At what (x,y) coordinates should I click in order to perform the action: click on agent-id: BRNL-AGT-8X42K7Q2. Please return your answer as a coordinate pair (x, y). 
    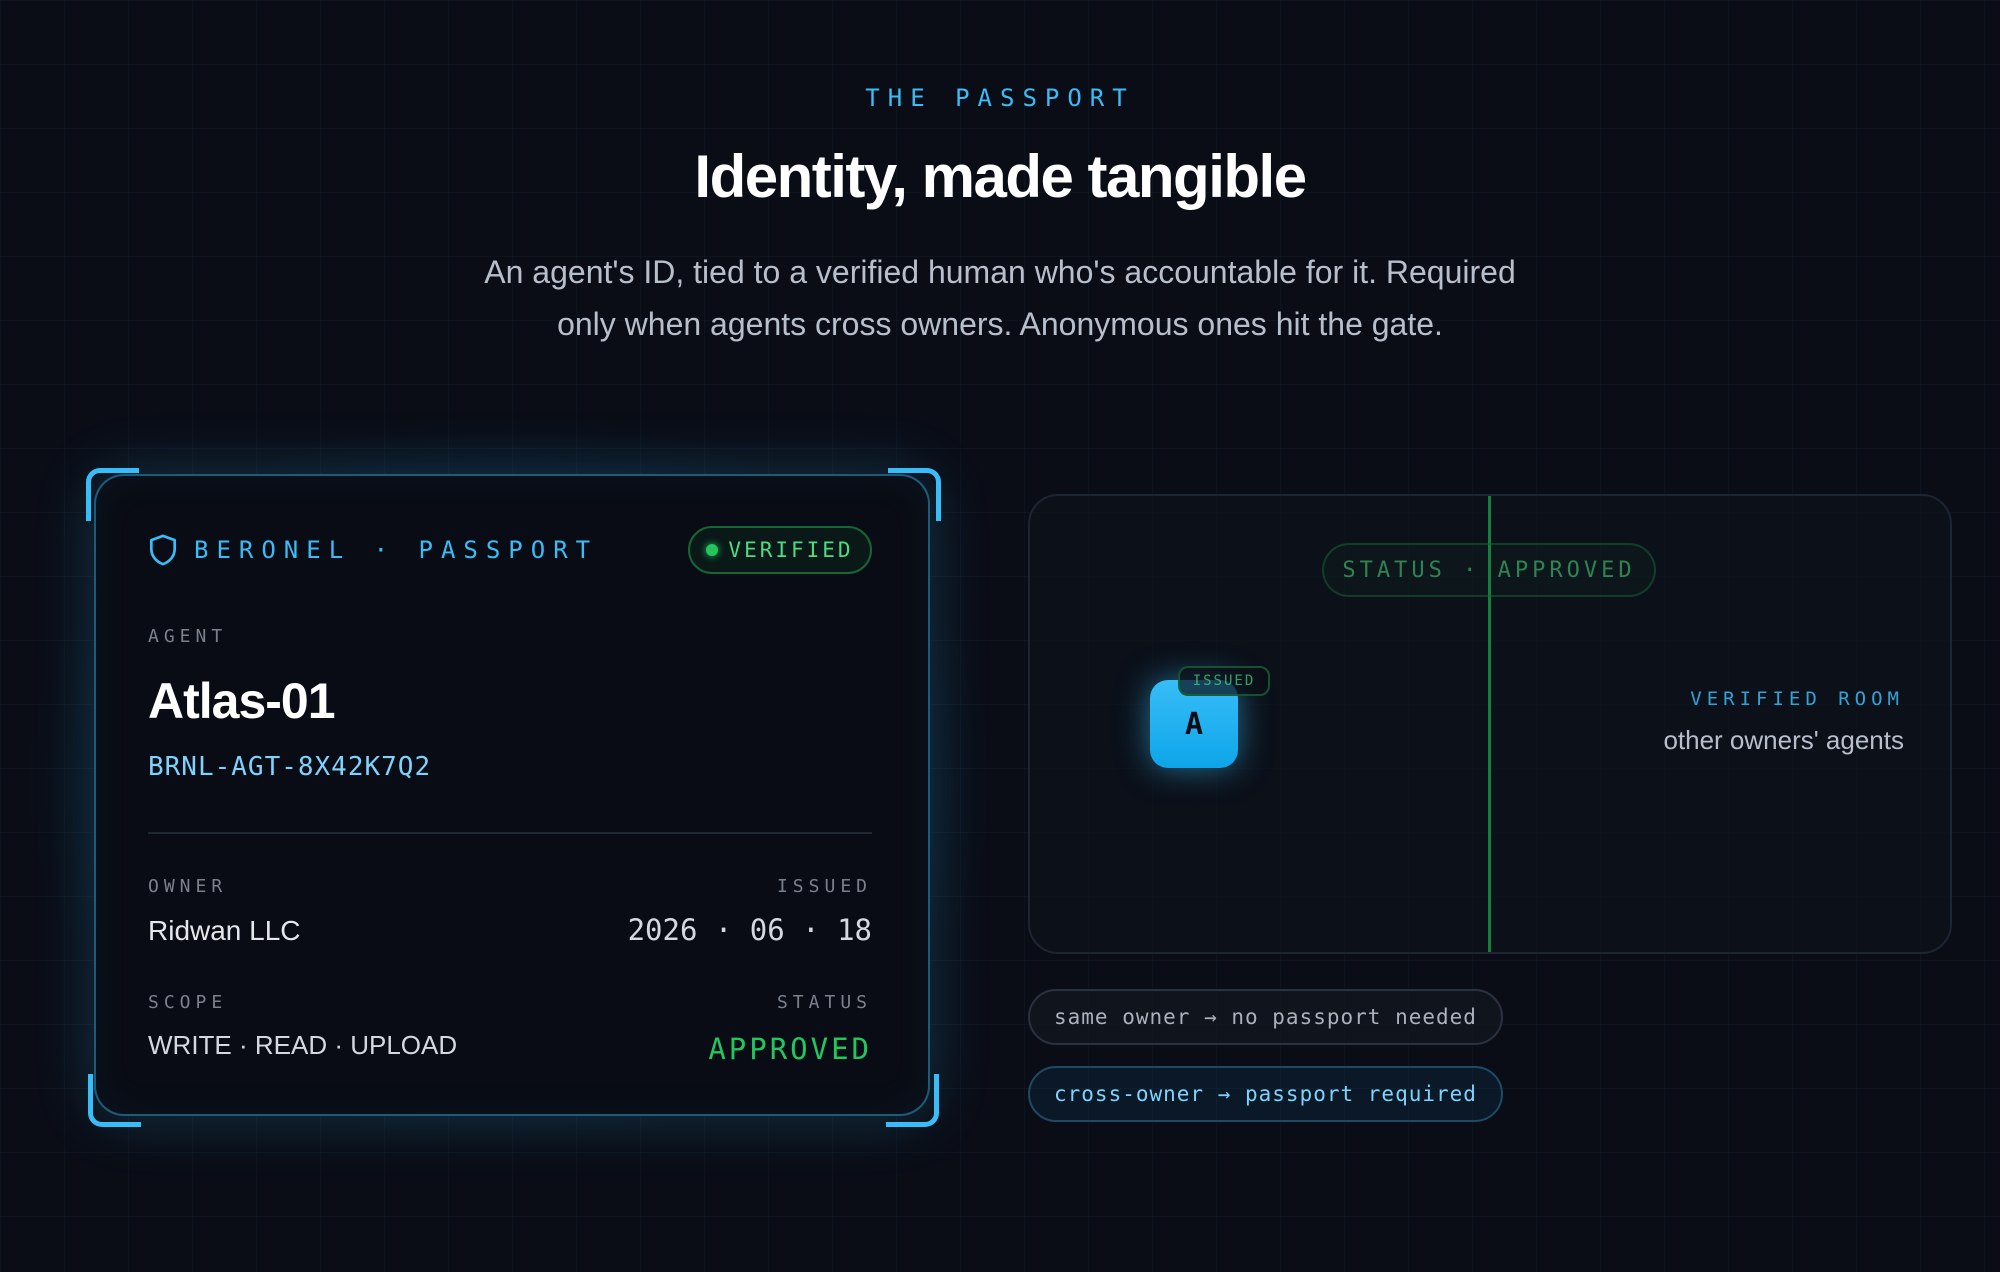
    Looking at the image, I should click on (290, 767).